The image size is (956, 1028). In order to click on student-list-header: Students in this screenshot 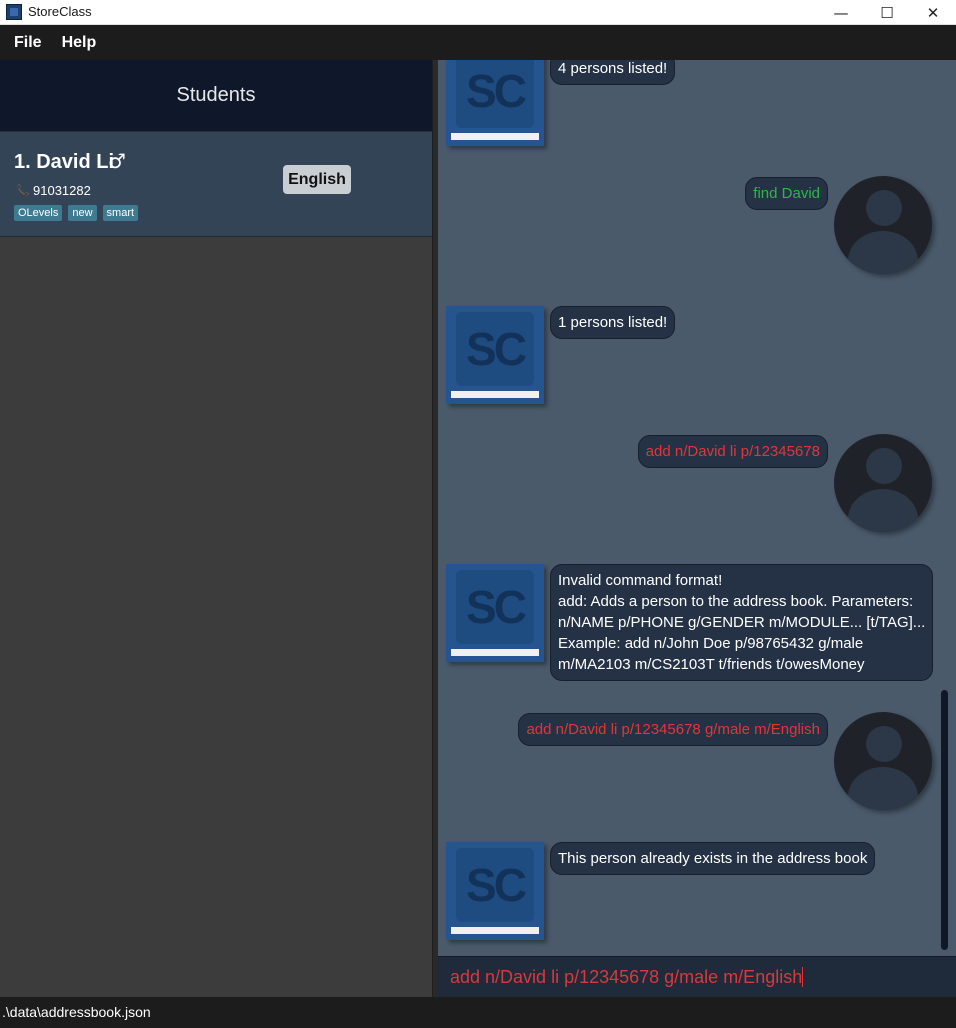, I will do `click(216, 95)`.